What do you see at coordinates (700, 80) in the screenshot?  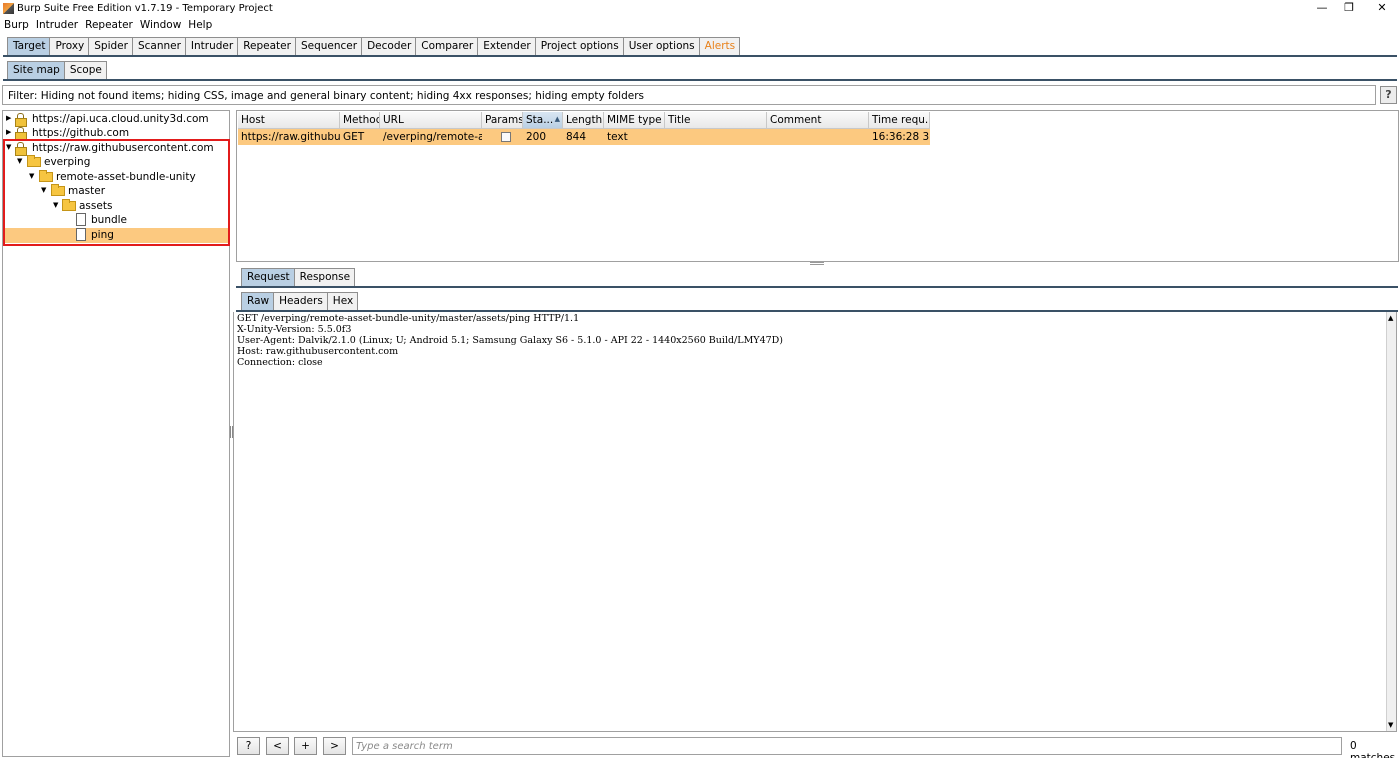 I see `subtab-divider` at bounding box center [700, 80].